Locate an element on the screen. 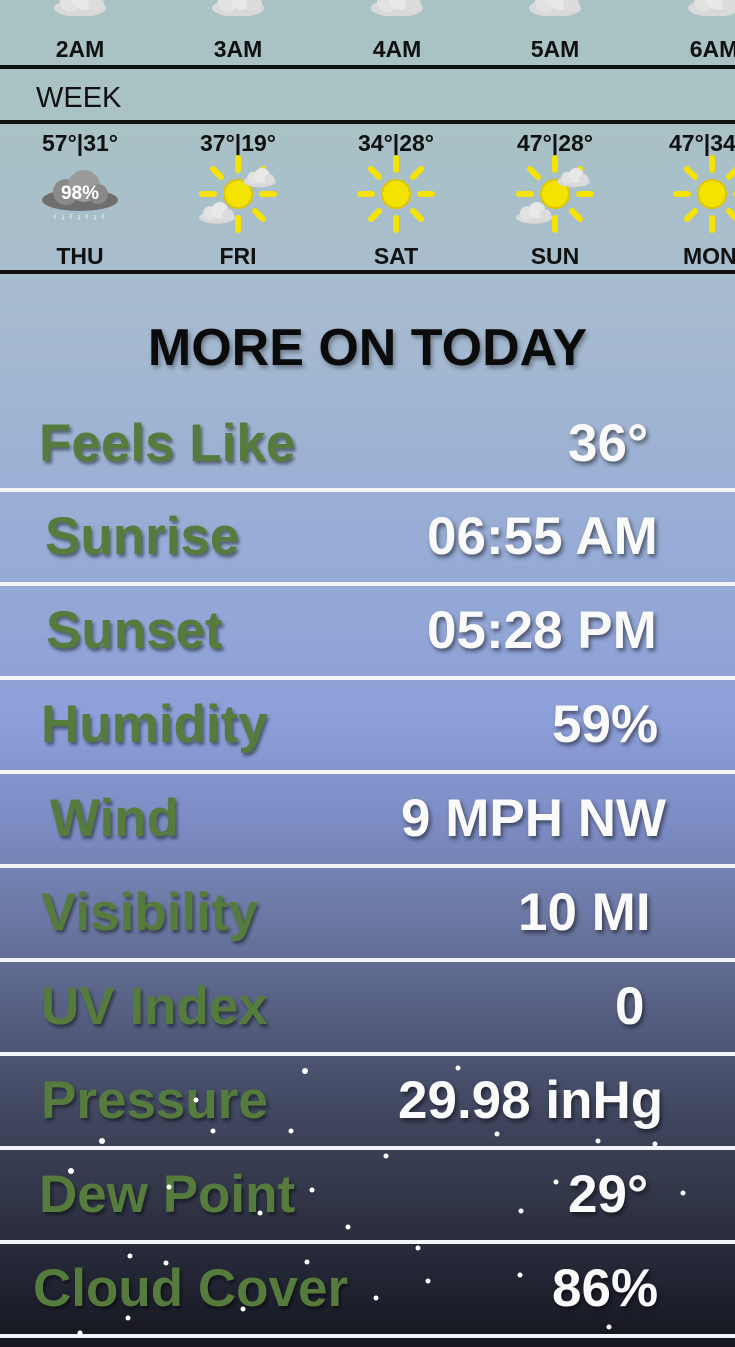  hour-item: 2AM is located at coordinates (80, 33).